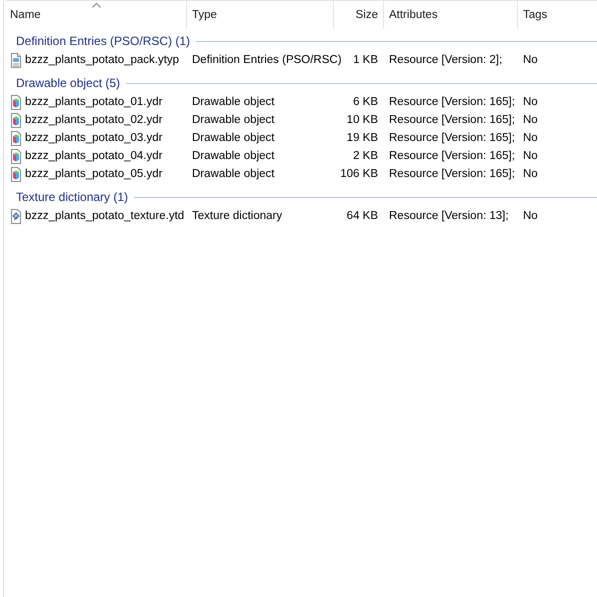  Describe the element at coordinates (365, 156) in the screenshot. I see `file-size: 2 KB` at that location.